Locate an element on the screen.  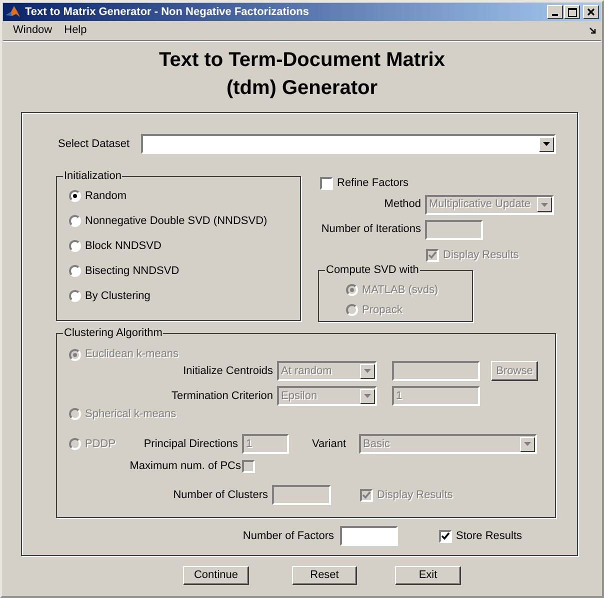
radio-label: Random is located at coordinates (106, 196).